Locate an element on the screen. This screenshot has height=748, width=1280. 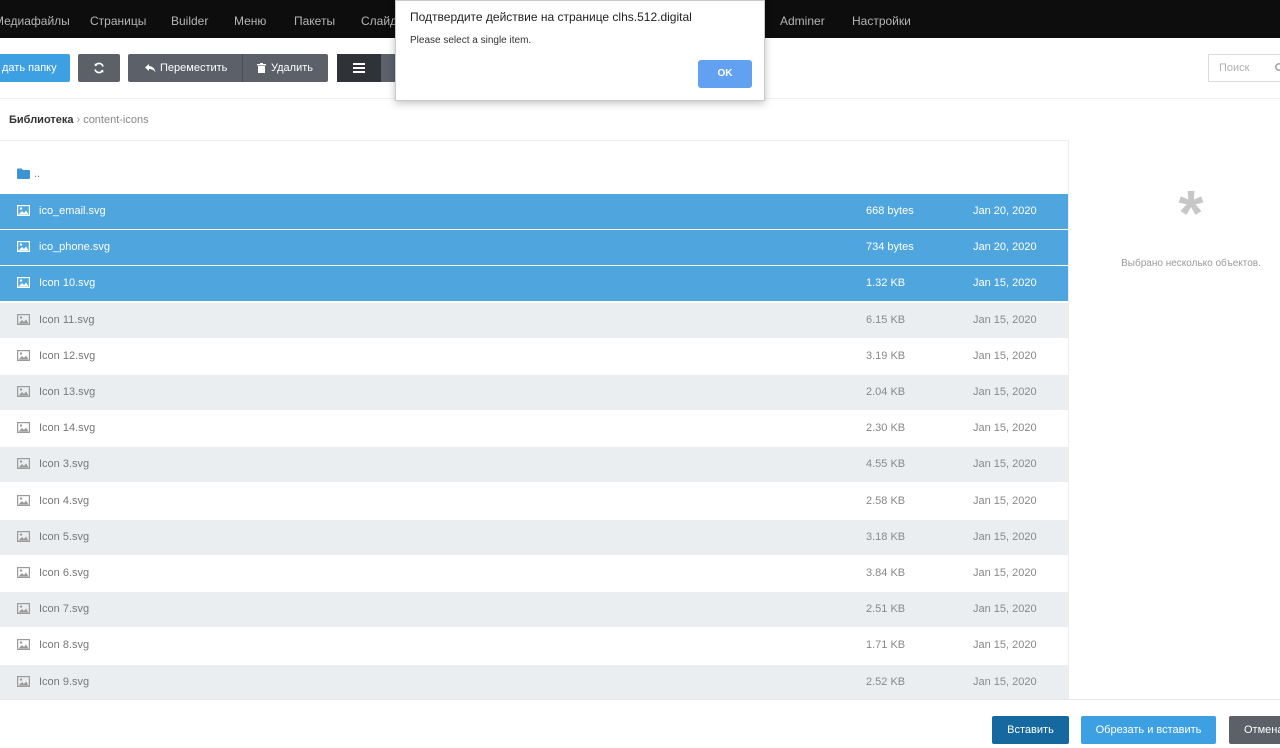
trash-icon is located at coordinates (261, 68).